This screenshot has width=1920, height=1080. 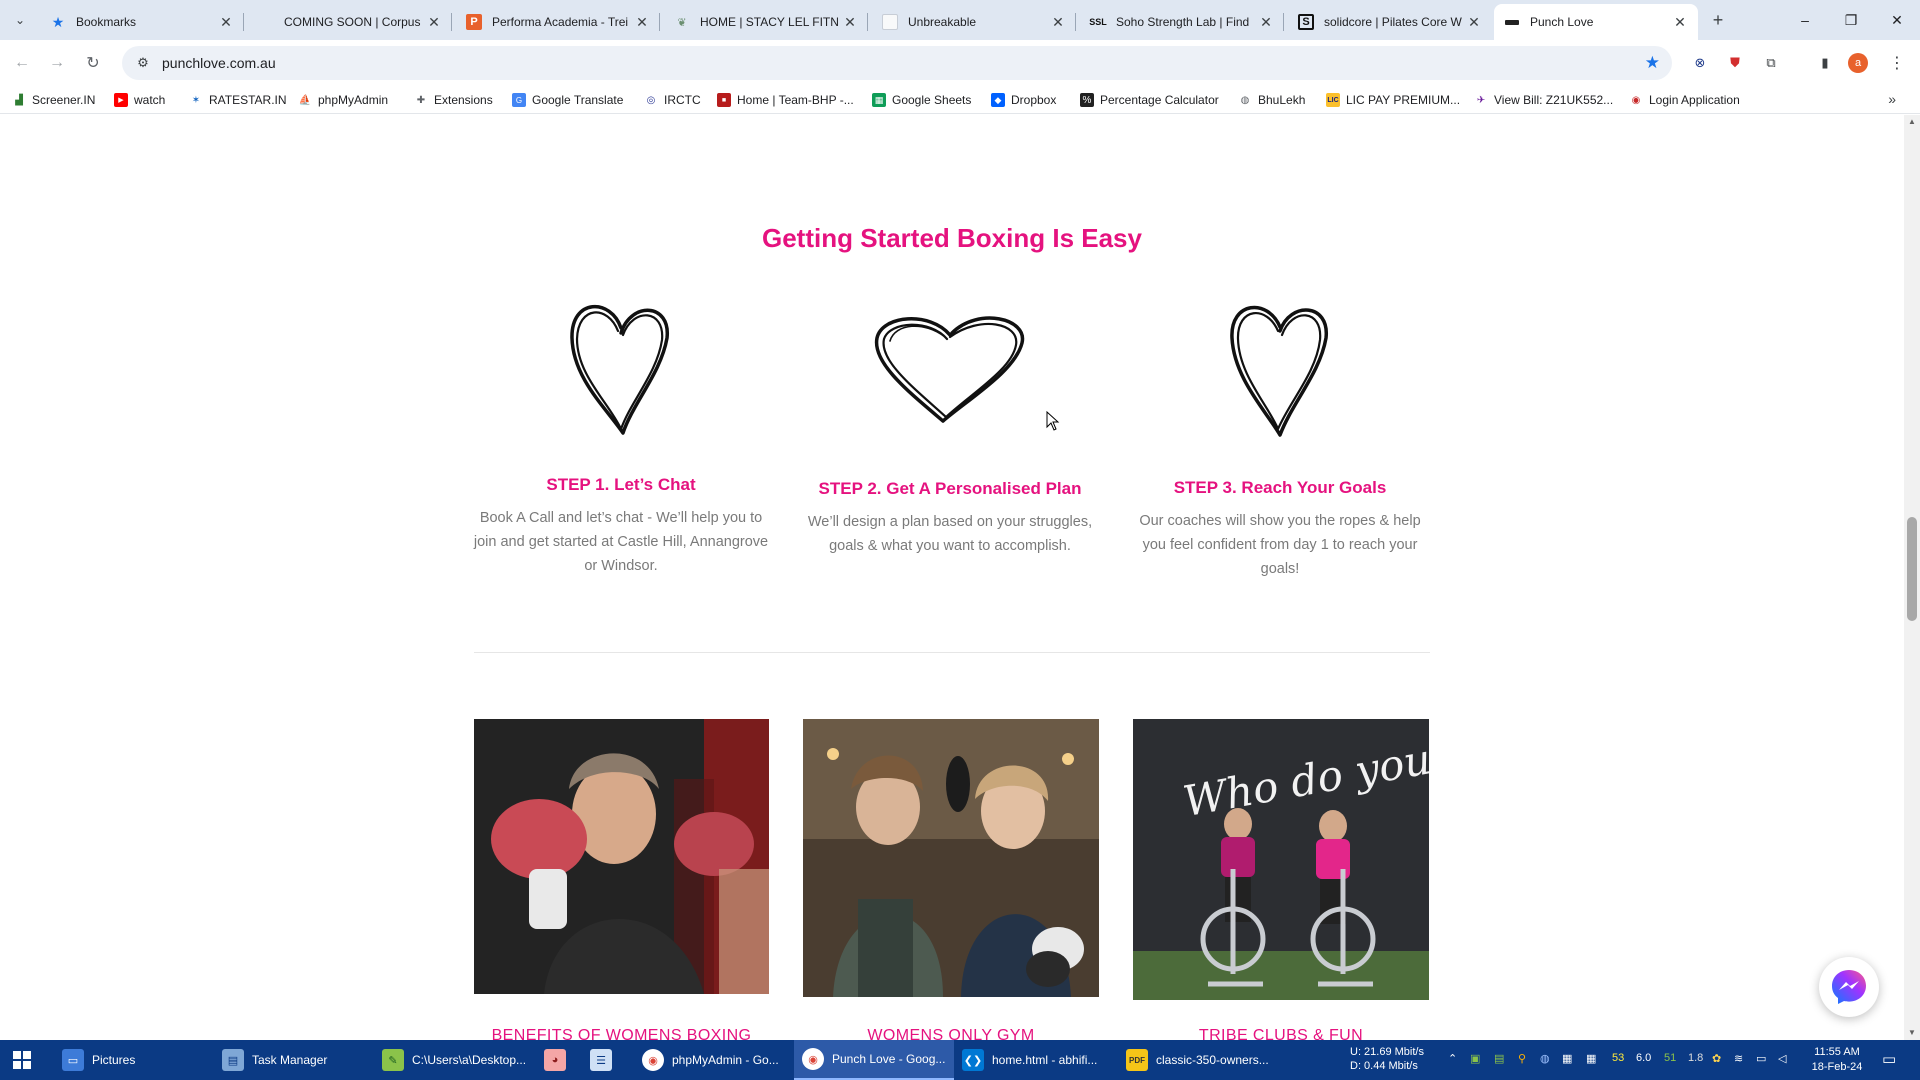 I want to click on womens-gym-photo, so click(x=951, y=858).